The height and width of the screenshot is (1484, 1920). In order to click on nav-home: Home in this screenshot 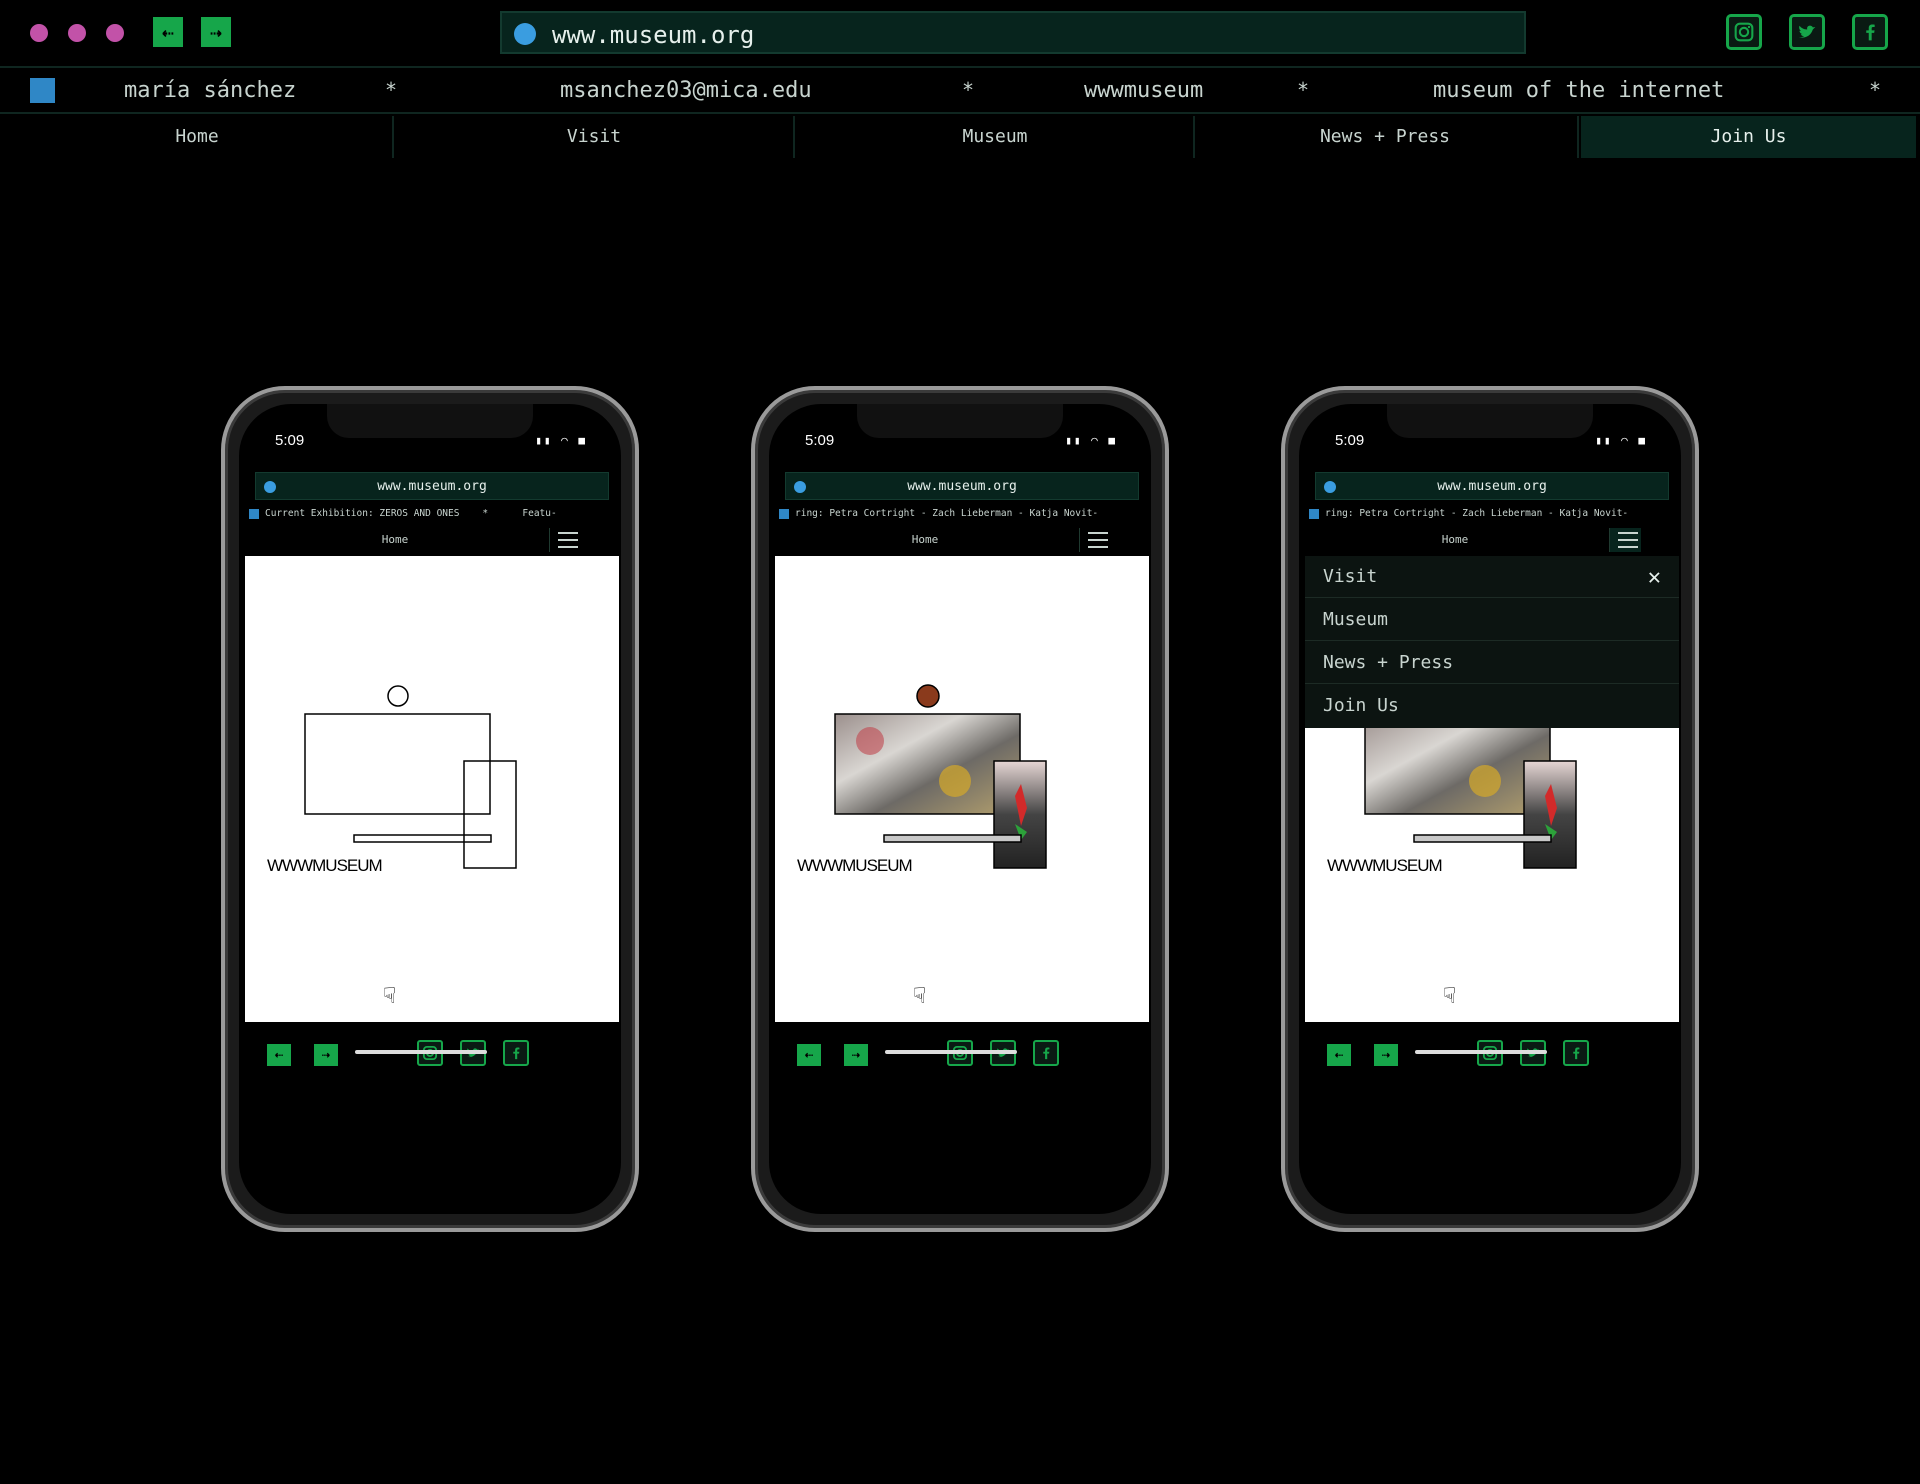, I will do `click(197, 137)`.